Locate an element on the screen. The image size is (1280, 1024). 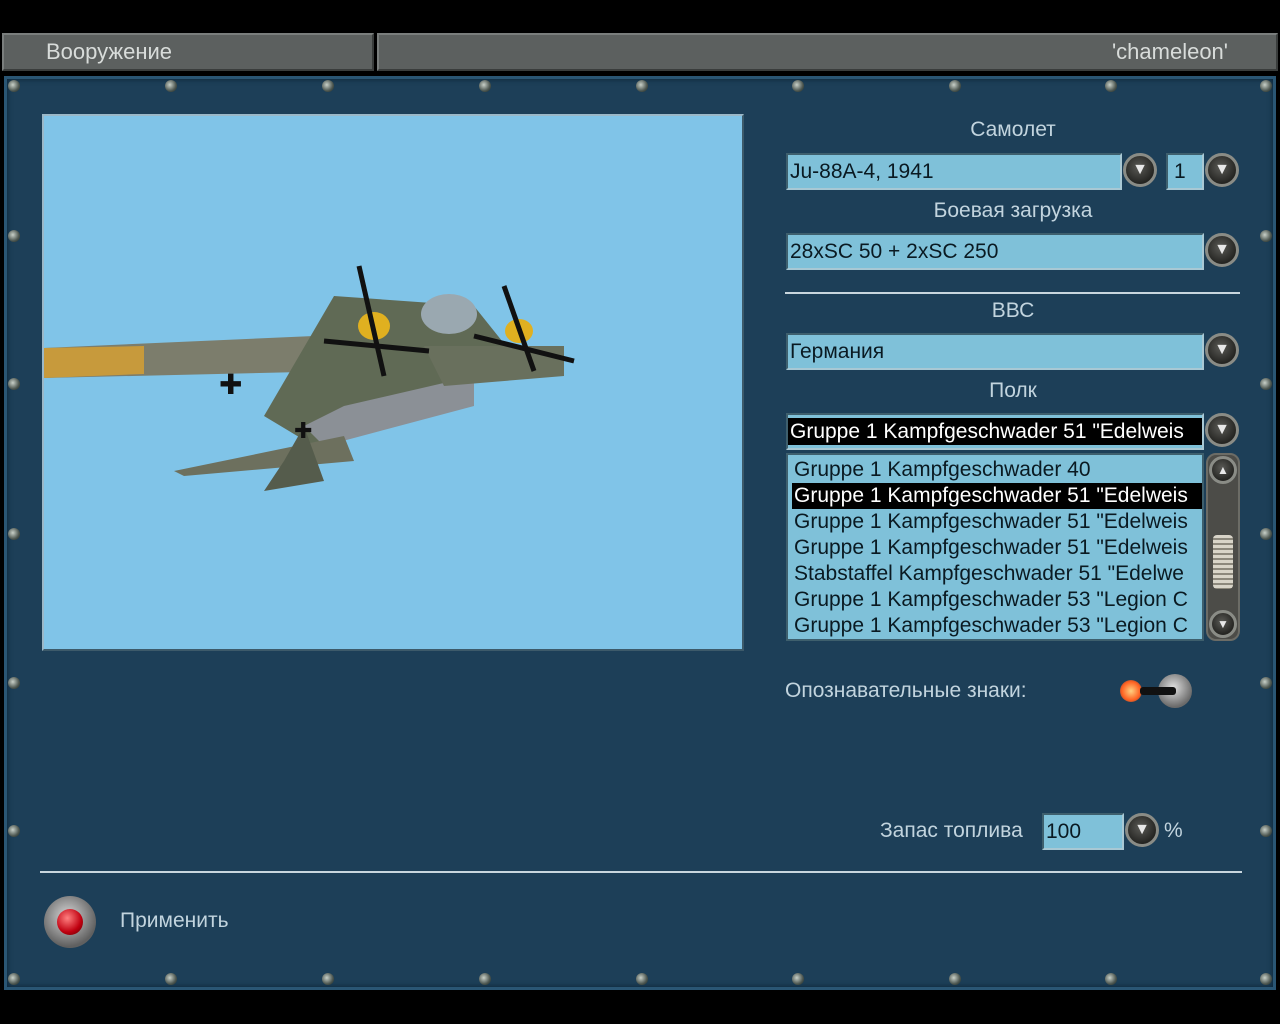
scroll-down-button: ▼ is located at coordinates (1223, 624).